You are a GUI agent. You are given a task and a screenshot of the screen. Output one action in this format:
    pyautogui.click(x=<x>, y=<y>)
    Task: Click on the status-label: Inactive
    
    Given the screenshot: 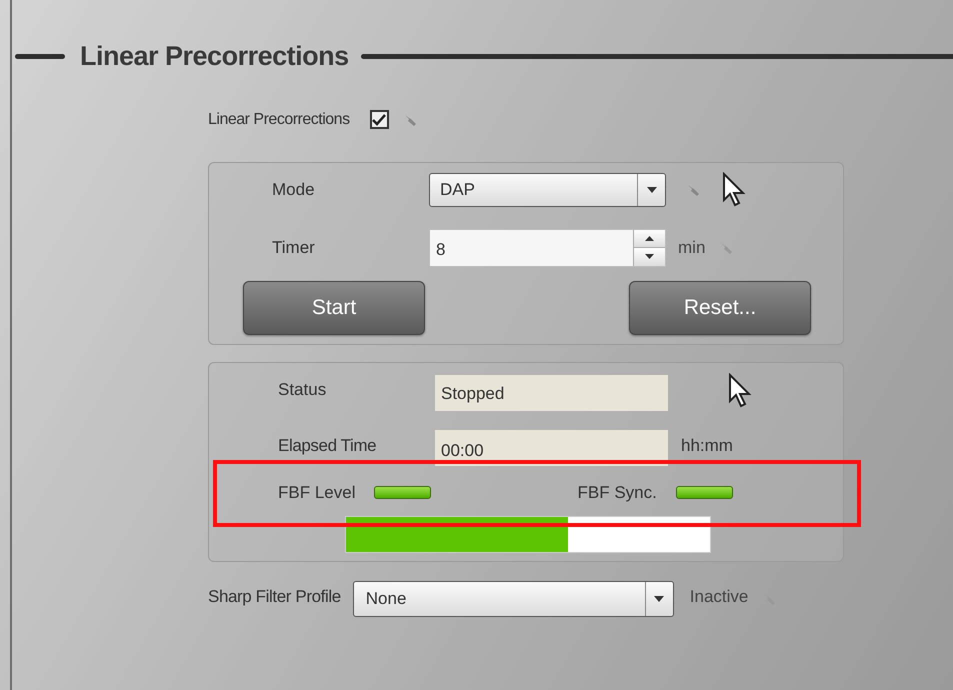 What is the action you would take?
    pyautogui.click(x=719, y=597)
    